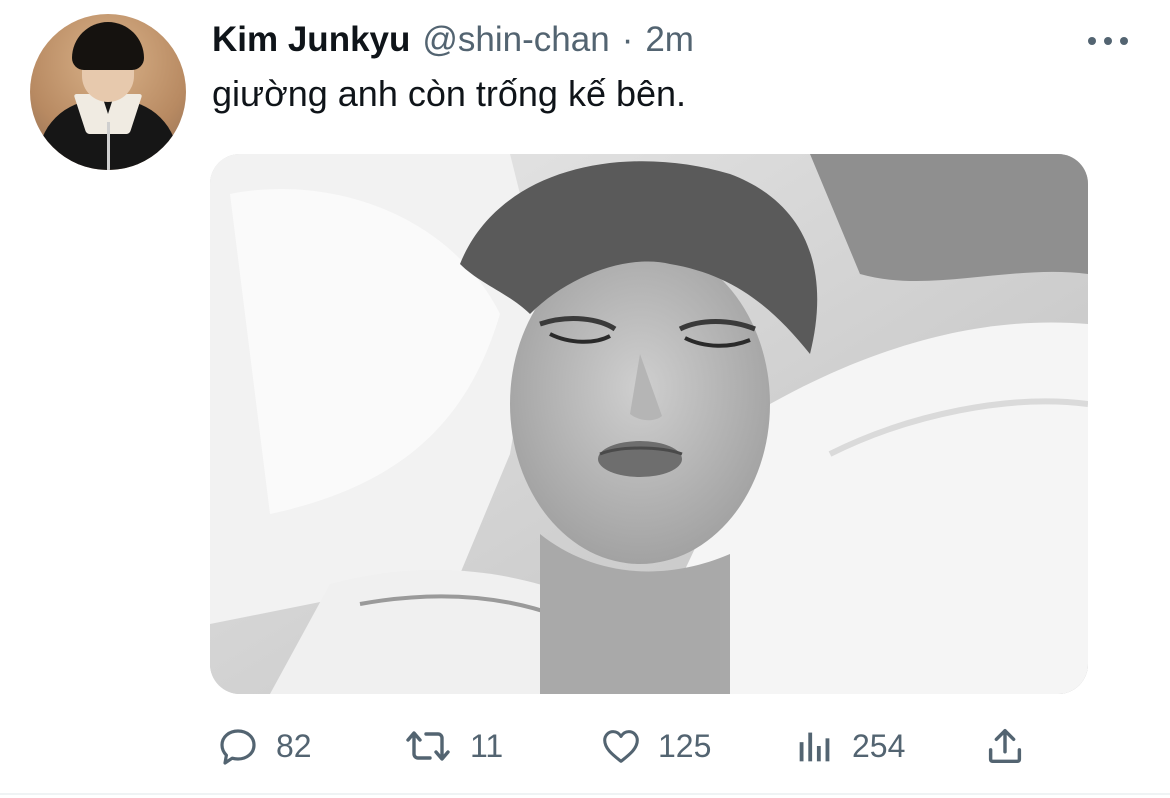 This screenshot has height=798, width=1170. What do you see at coordinates (685, 745) in the screenshot?
I see `like-count: 125` at bounding box center [685, 745].